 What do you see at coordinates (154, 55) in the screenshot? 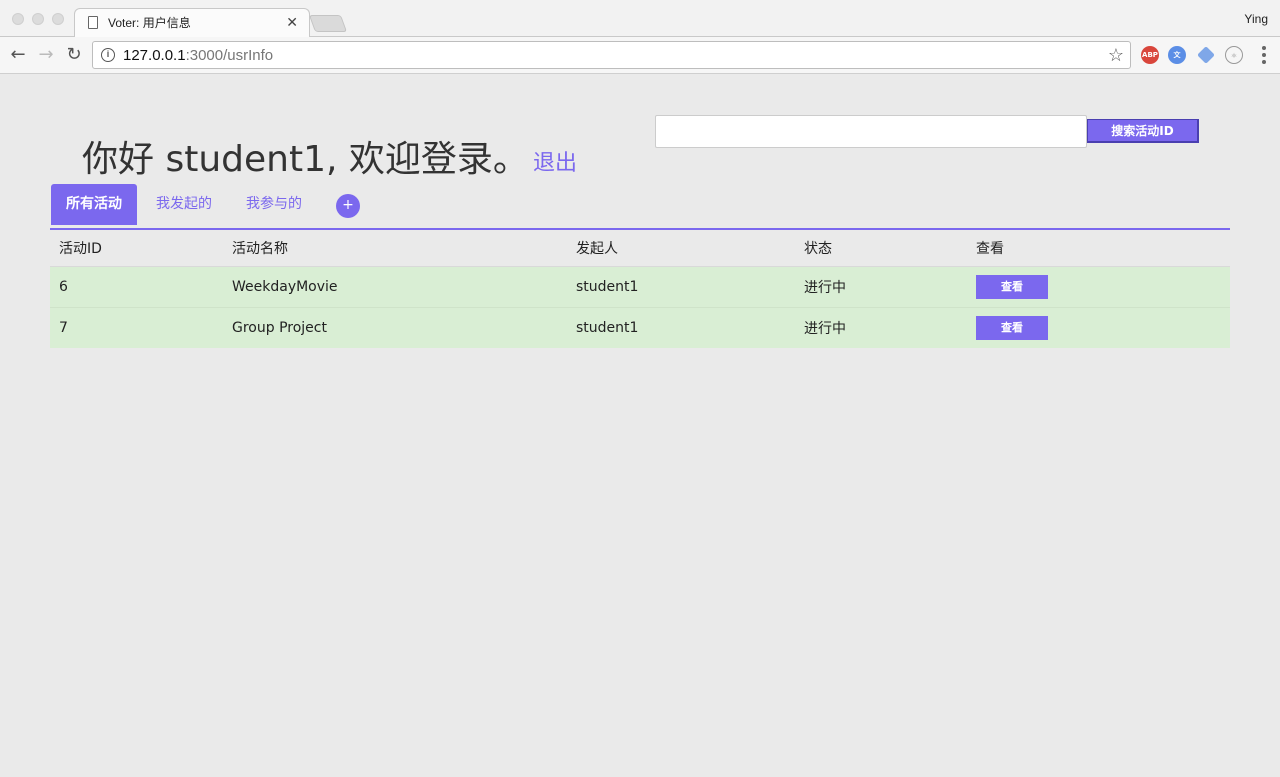
I see `url-host: 127.0.0.1` at bounding box center [154, 55].